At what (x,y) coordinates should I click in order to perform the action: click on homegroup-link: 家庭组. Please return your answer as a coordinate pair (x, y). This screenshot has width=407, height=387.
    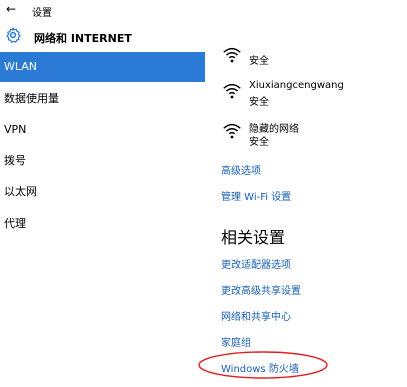
    Looking at the image, I should click on (236, 341).